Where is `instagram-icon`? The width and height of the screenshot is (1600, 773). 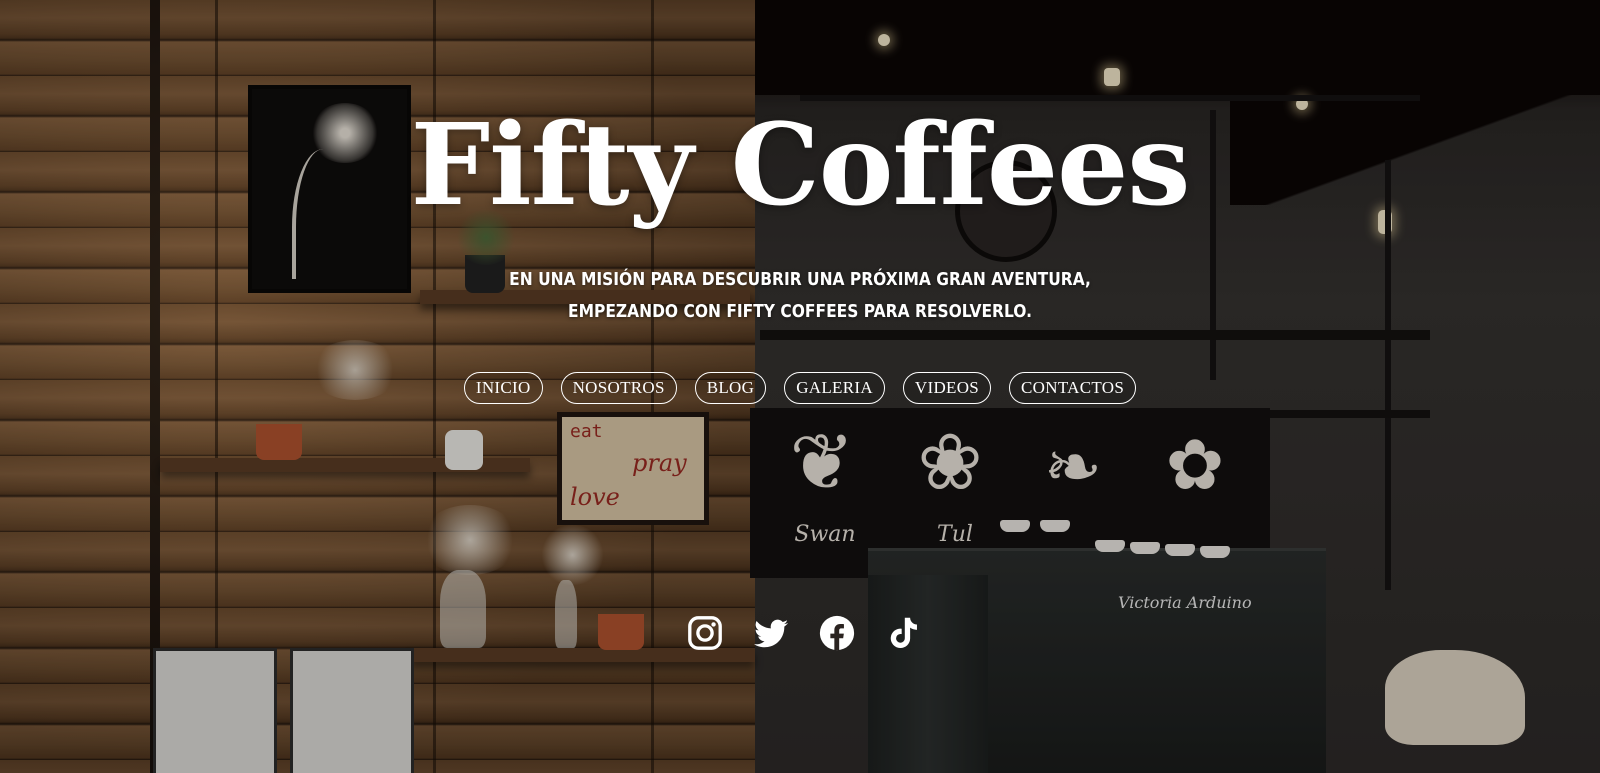 instagram-icon is located at coordinates (705, 633).